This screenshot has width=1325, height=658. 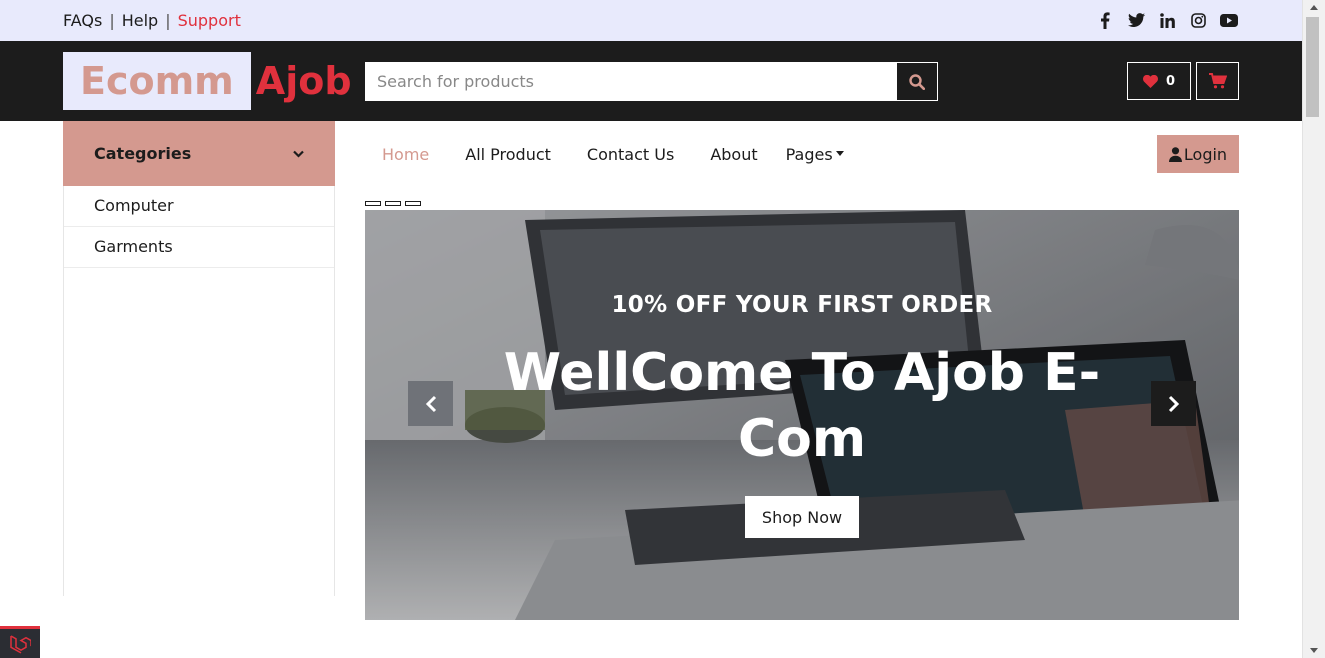 I want to click on cart-button, so click(x=1217, y=81).